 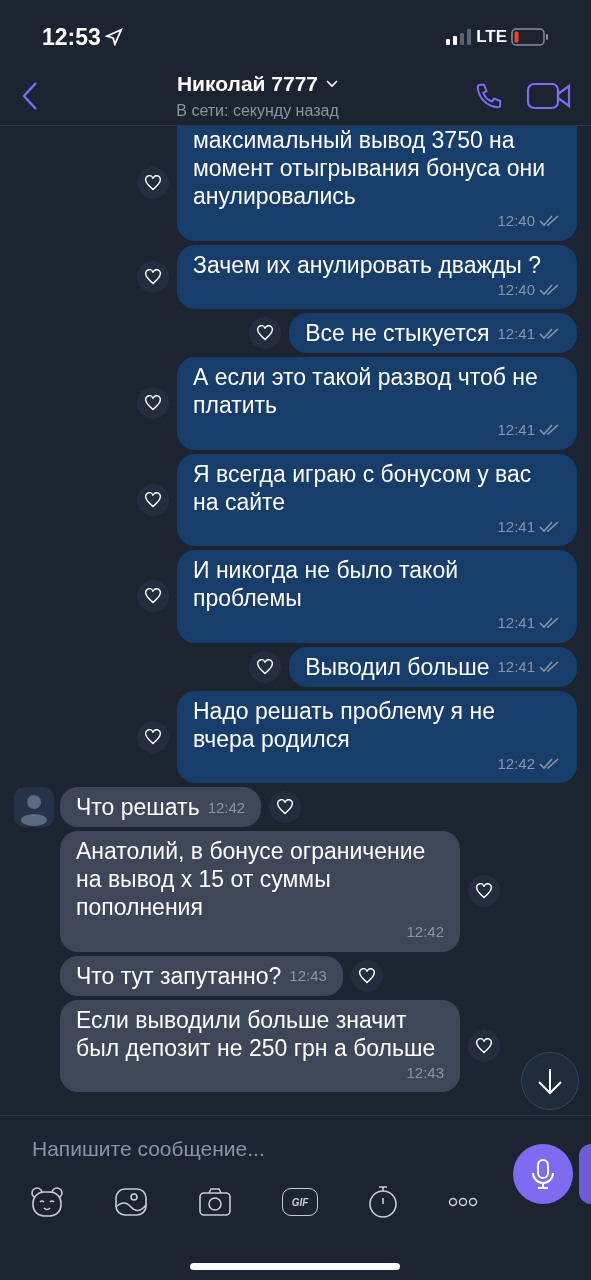 What do you see at coordinates (131, 1202) in the screenshot?
I see `image-icon` at bounding box center [131, 1202].